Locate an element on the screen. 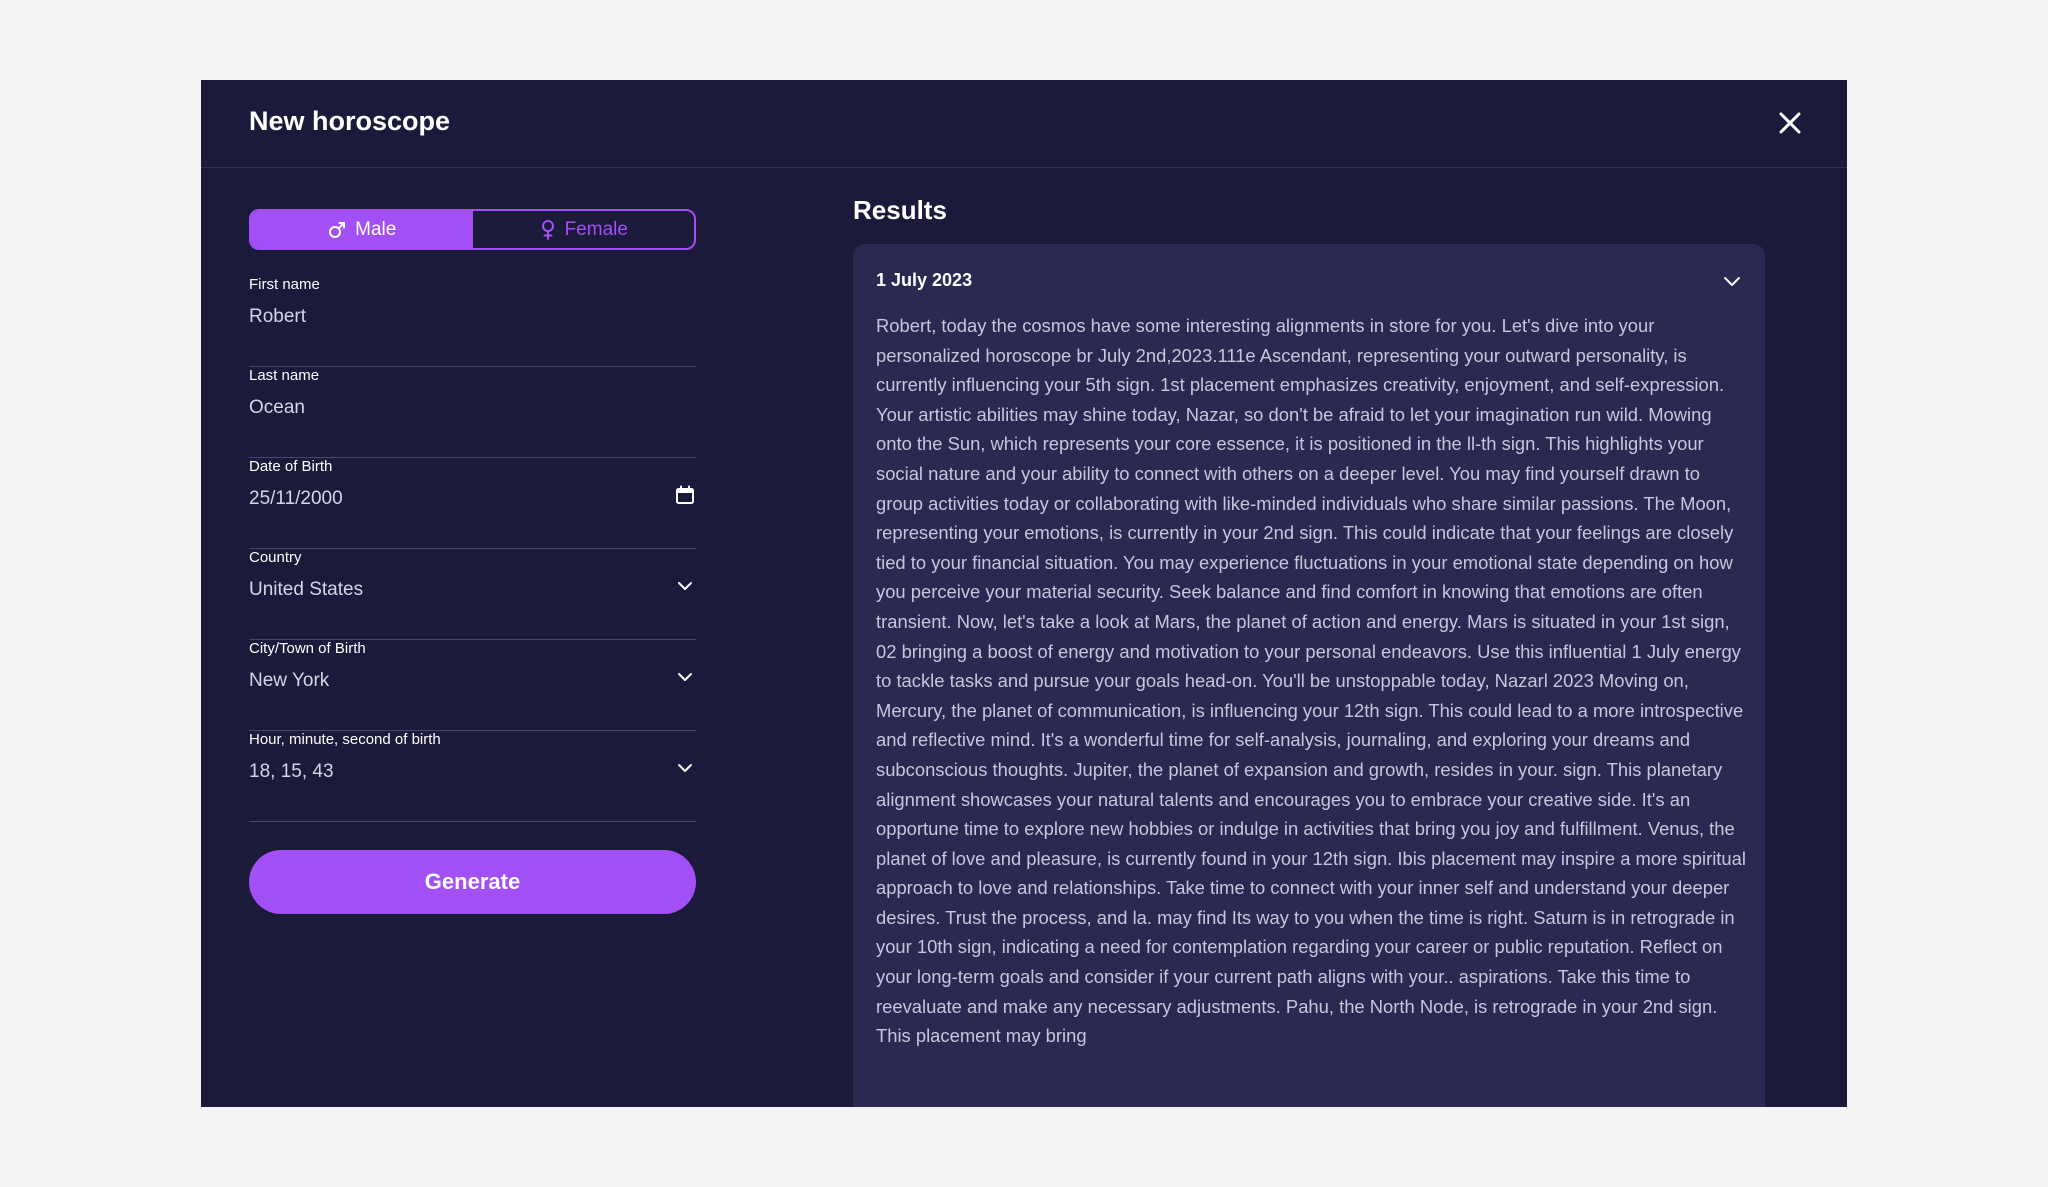 The image size is (2048, 1187). modal-header: New horoscope is located at coordinates (1024, 124).